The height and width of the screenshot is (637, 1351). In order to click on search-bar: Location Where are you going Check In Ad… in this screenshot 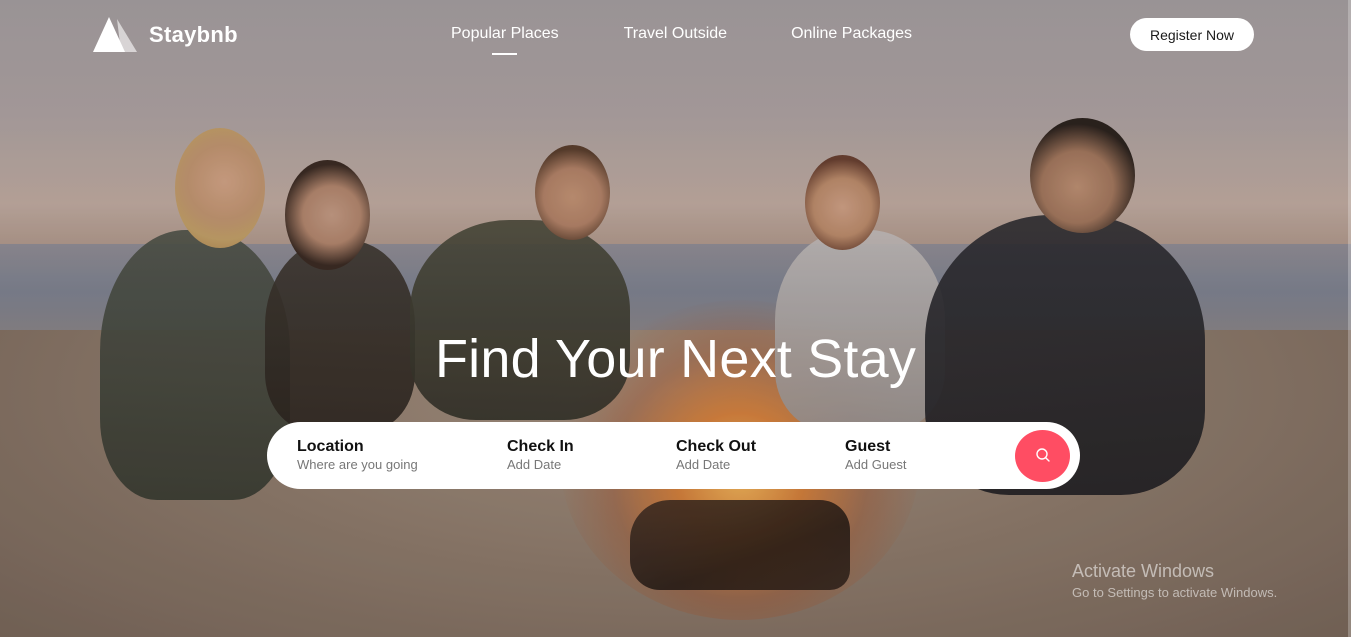, I will do `click(673, 455)`.